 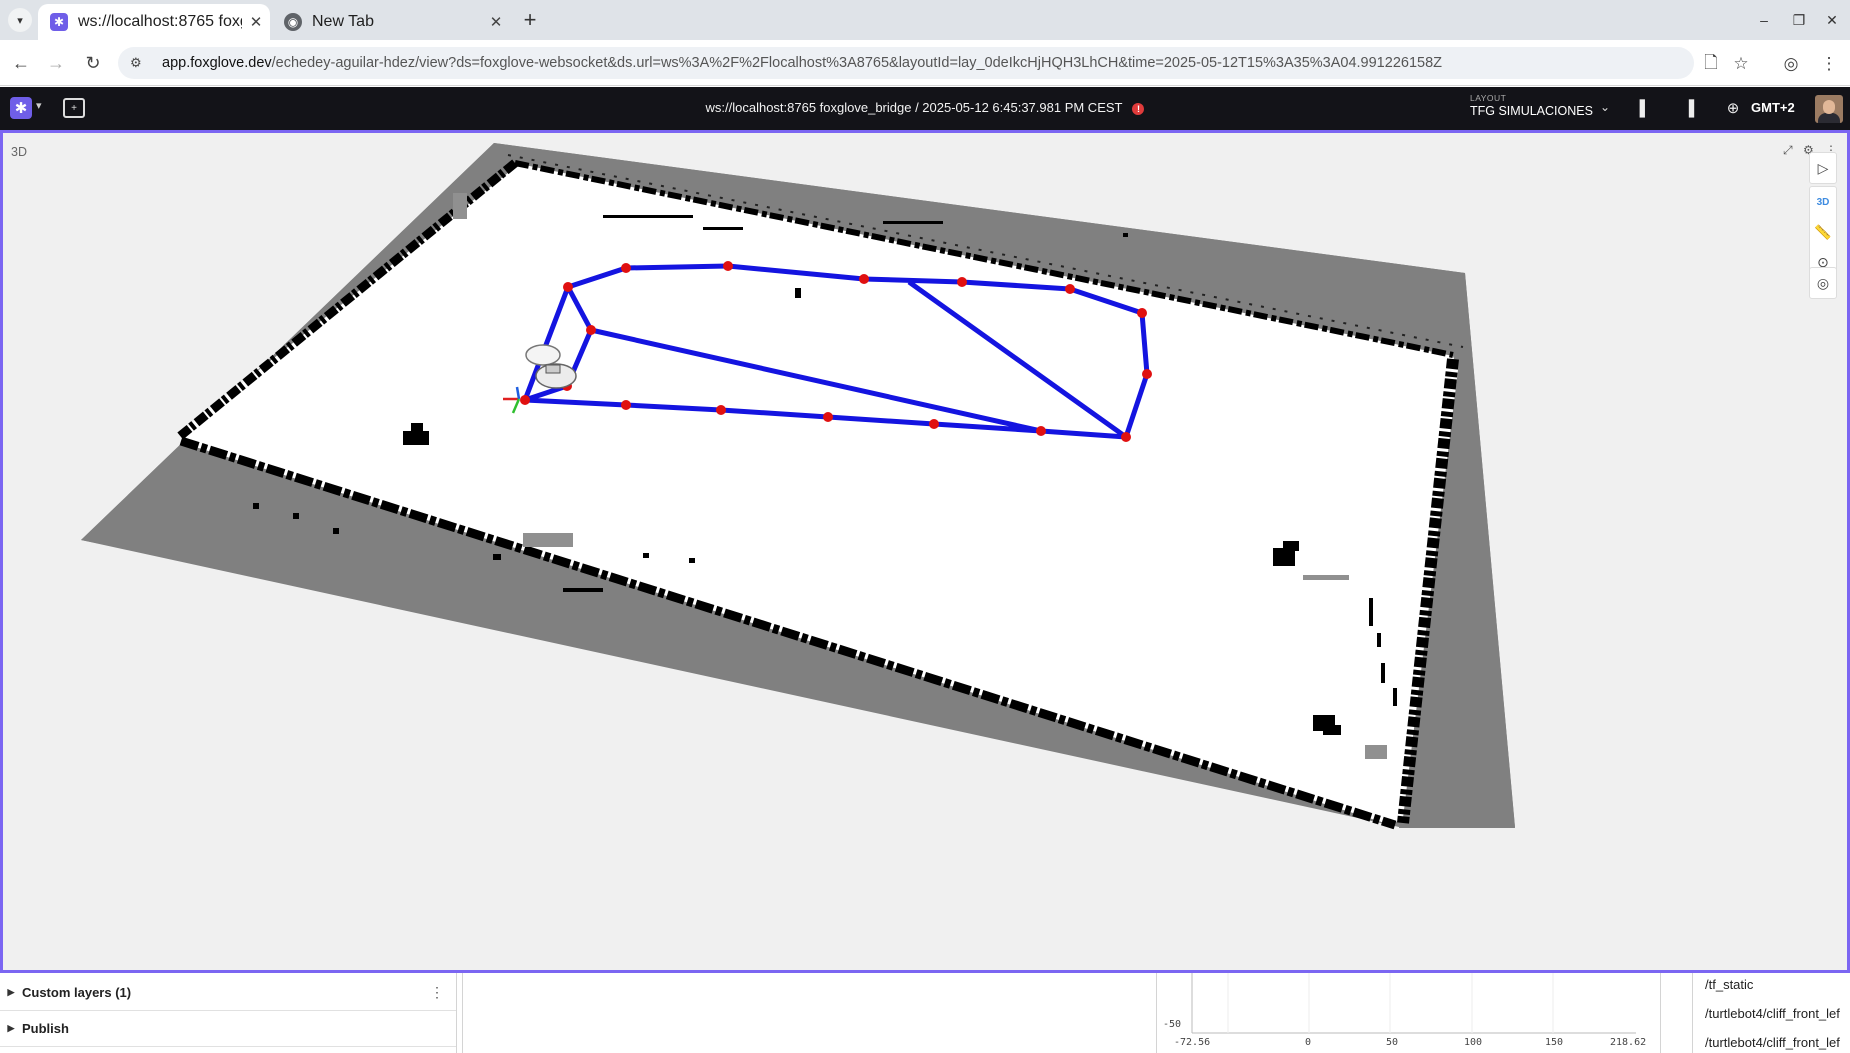 I want to click on page-info-icon: 🗋, so click(x=1711, y=64).